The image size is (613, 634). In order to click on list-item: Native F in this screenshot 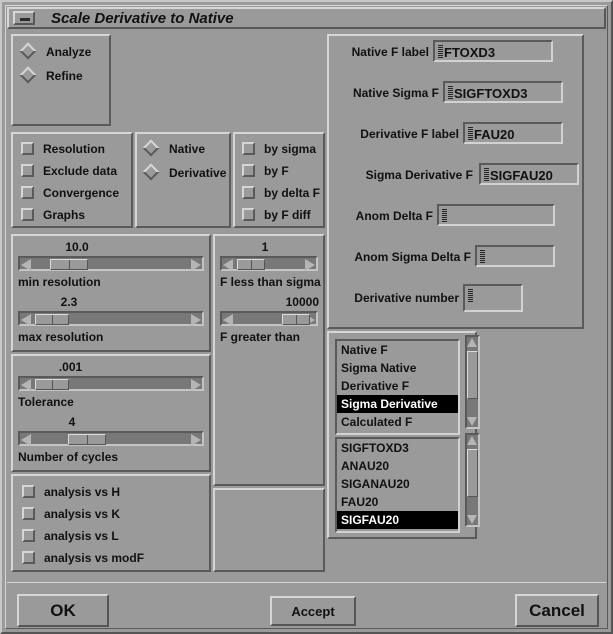, I will do `click(397, 350)`.